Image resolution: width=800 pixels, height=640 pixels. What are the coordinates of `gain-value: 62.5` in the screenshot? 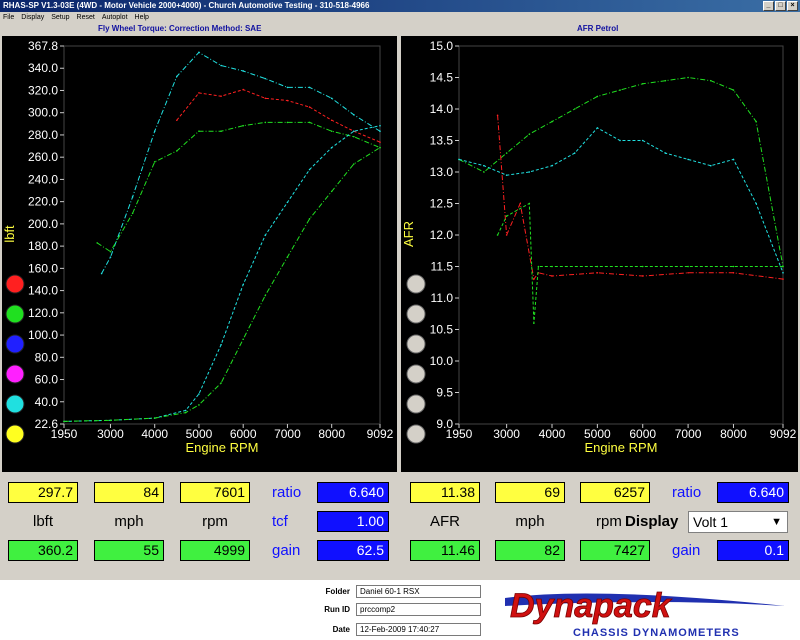 It's located at (353, 550).